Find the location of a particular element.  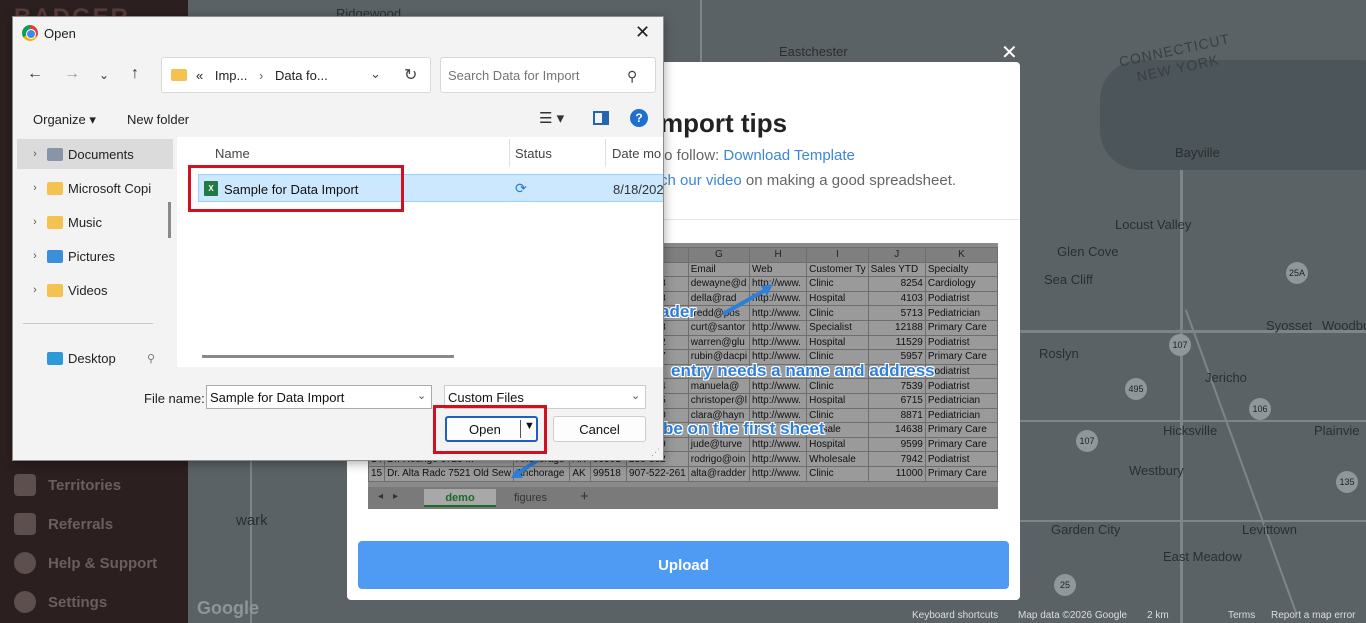

sidebar-item-referrals: Referrals is located at coordinates (63, 524).